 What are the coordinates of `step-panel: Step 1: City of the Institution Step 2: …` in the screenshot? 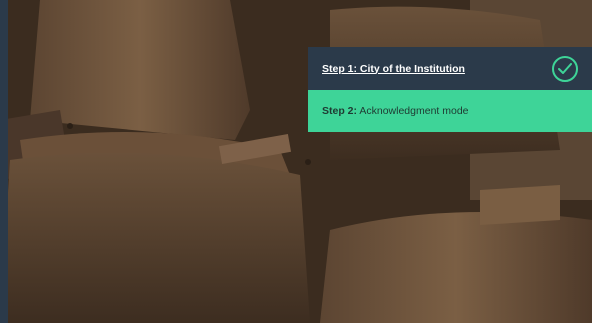 It's located at (450, 89).